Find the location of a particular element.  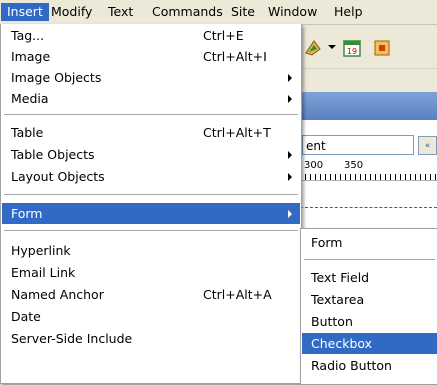

menu-item-label: Textarea is located at coordinates (338, 299).